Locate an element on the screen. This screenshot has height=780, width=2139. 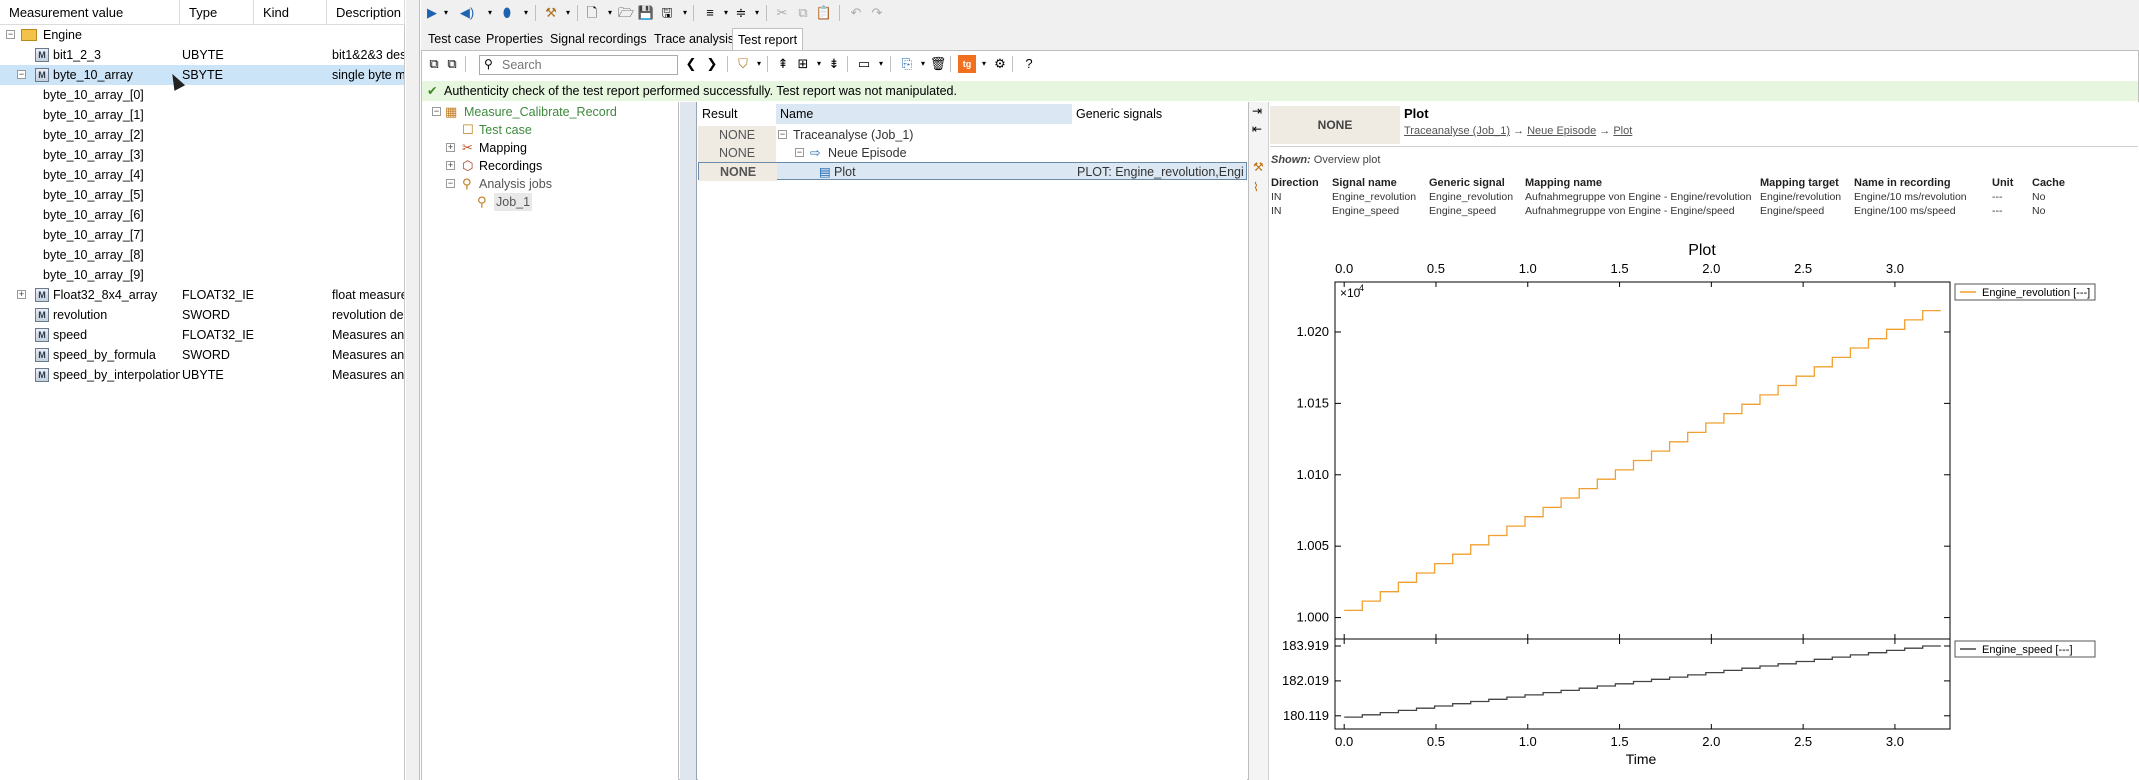
tree-node-analysis-jobs: − ⚲ Analysis jobs is located at coordinates (550, 184).